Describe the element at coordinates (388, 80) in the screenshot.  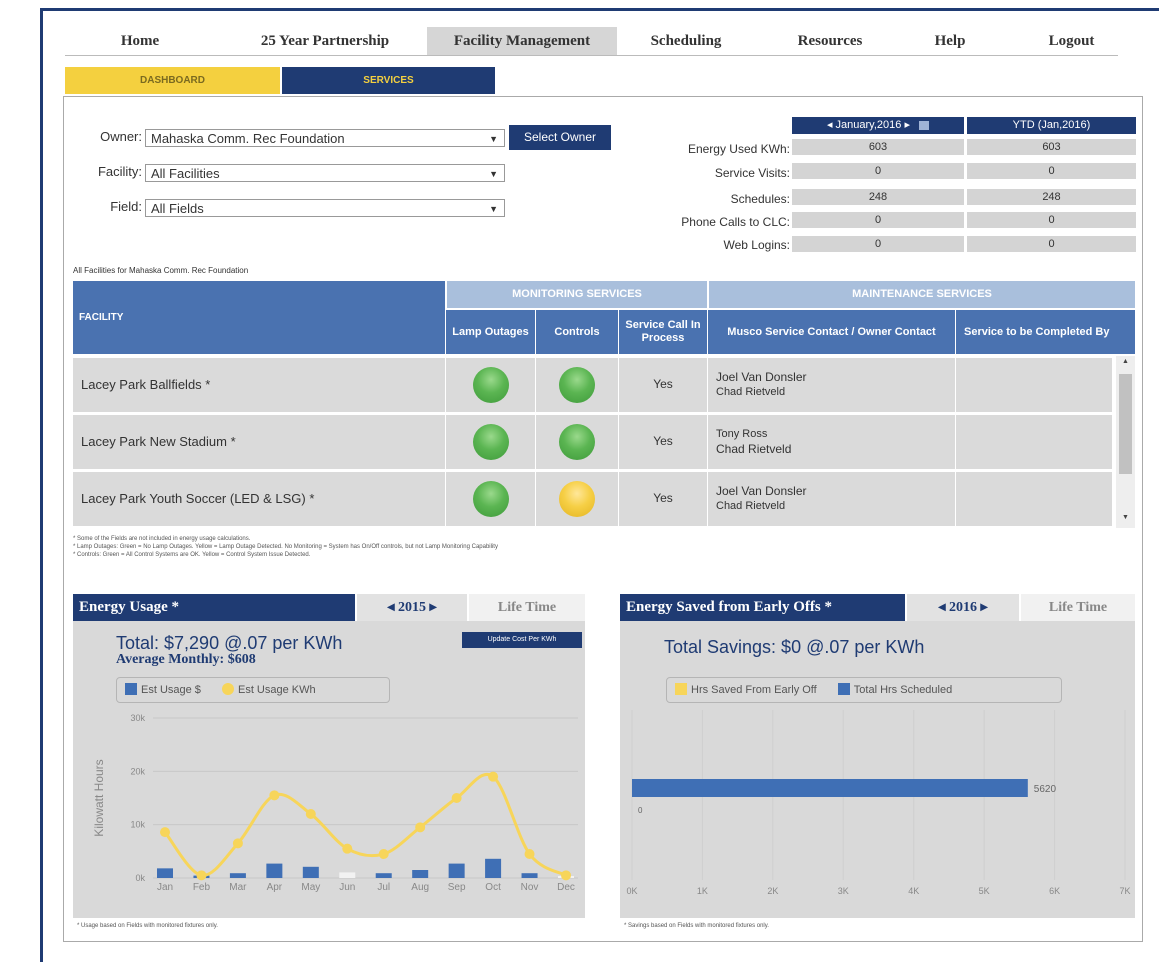
I see `tab-services: SERVICES` at that location.